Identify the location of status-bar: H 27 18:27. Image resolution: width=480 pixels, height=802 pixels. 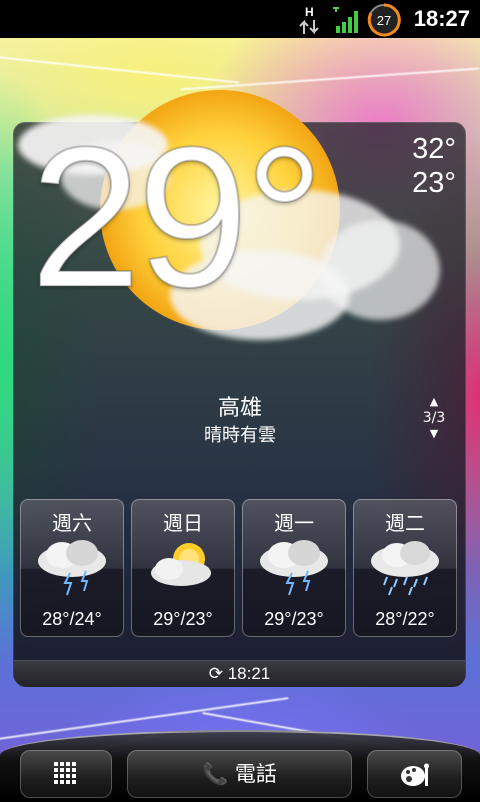
(240, 19).